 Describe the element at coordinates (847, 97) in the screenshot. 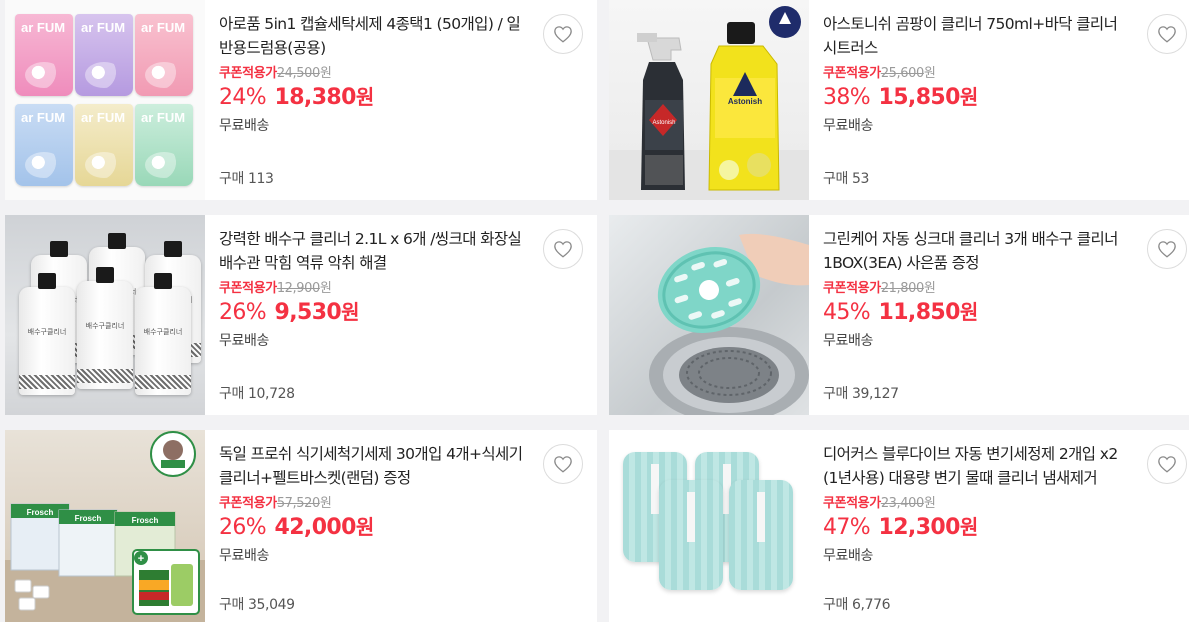

I see `discount-rate: 38%` at that location.